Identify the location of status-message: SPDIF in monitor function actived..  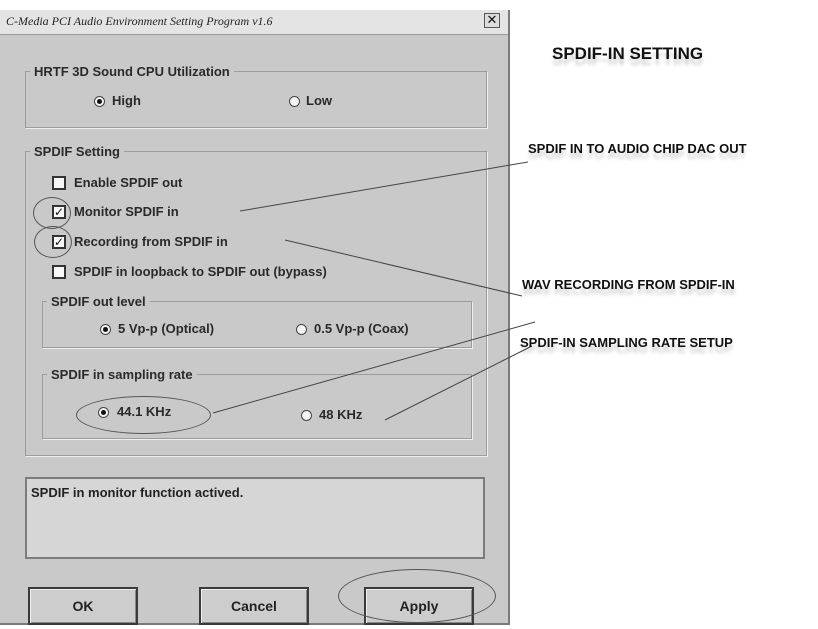
(137, 492).